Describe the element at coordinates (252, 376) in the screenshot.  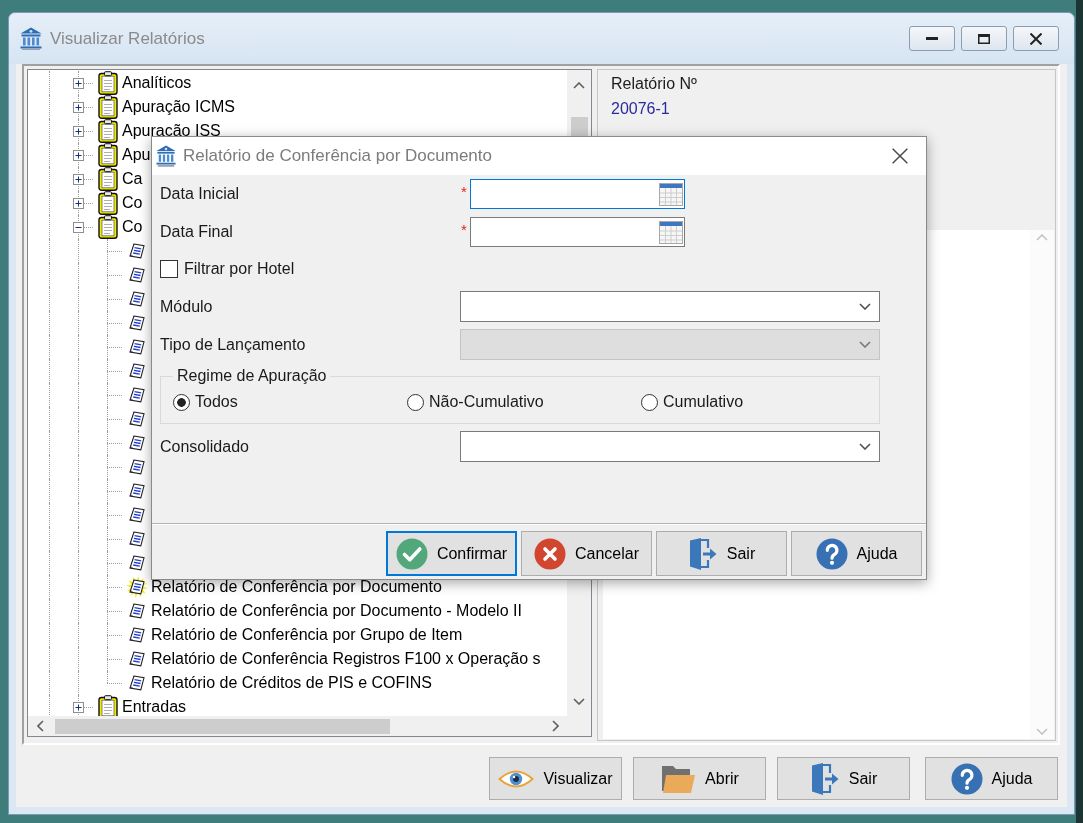
I see `group-label: Regime de Apuração` at that location.